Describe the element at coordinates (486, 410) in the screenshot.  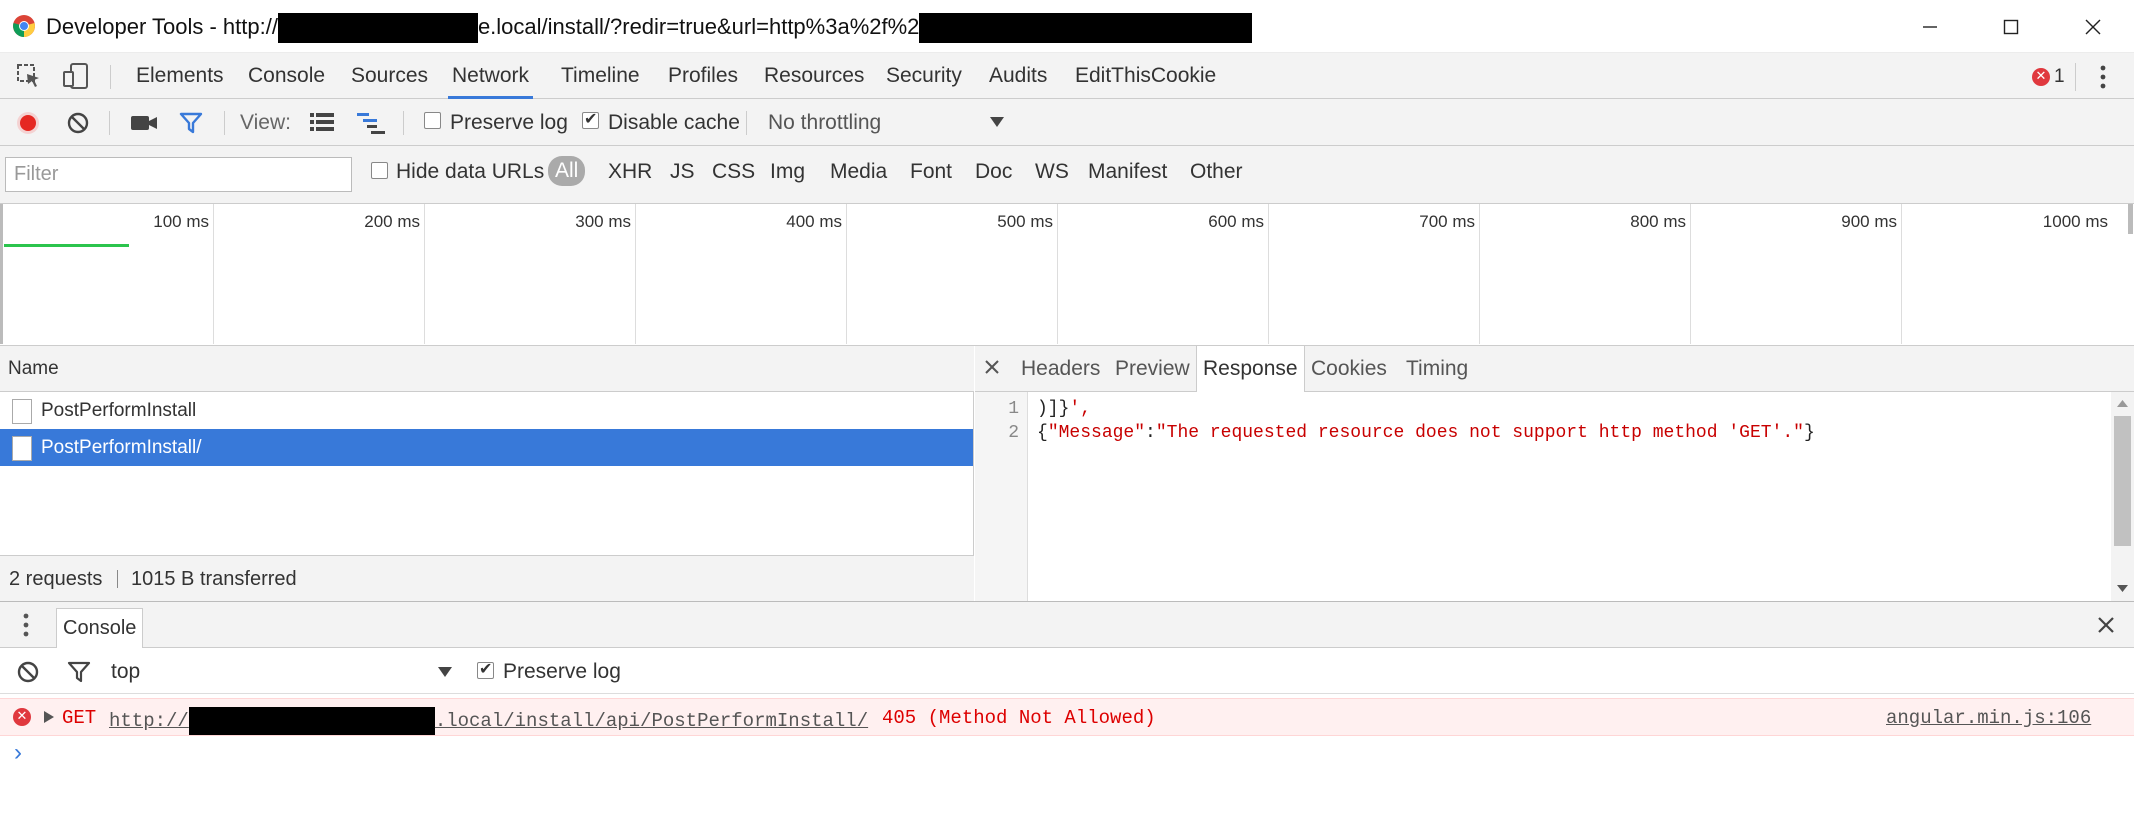
I see `request-row: PostPerformInstall` at that location.